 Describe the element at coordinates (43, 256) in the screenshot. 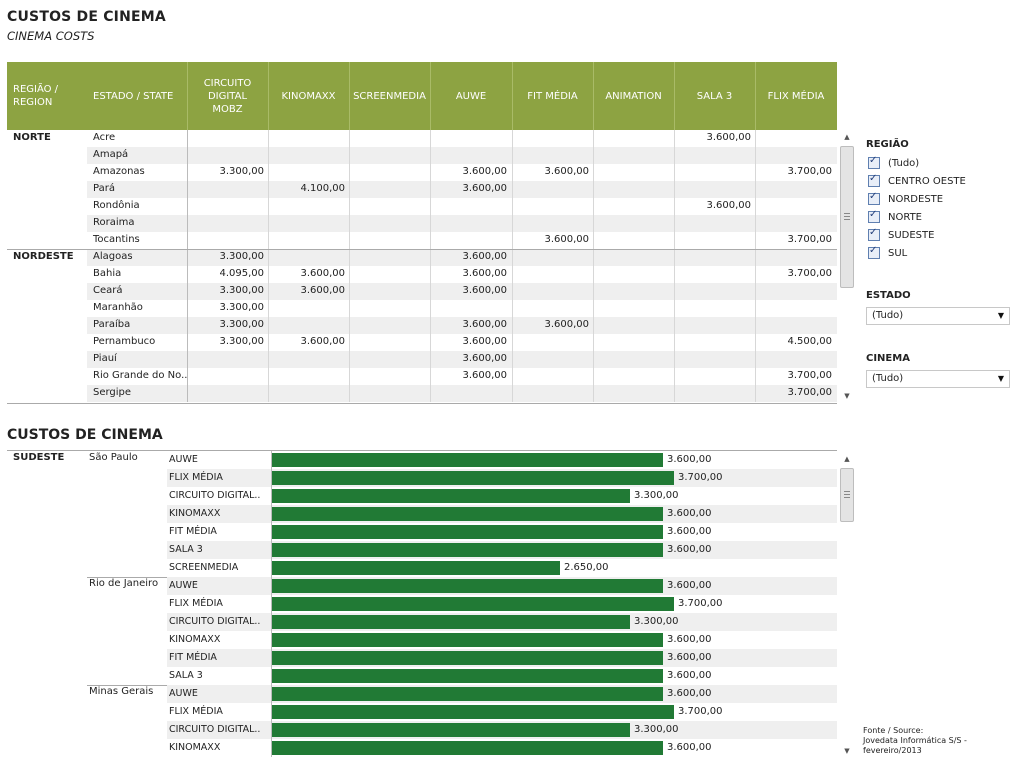

I see `region-label: NORDESTE` at that location.